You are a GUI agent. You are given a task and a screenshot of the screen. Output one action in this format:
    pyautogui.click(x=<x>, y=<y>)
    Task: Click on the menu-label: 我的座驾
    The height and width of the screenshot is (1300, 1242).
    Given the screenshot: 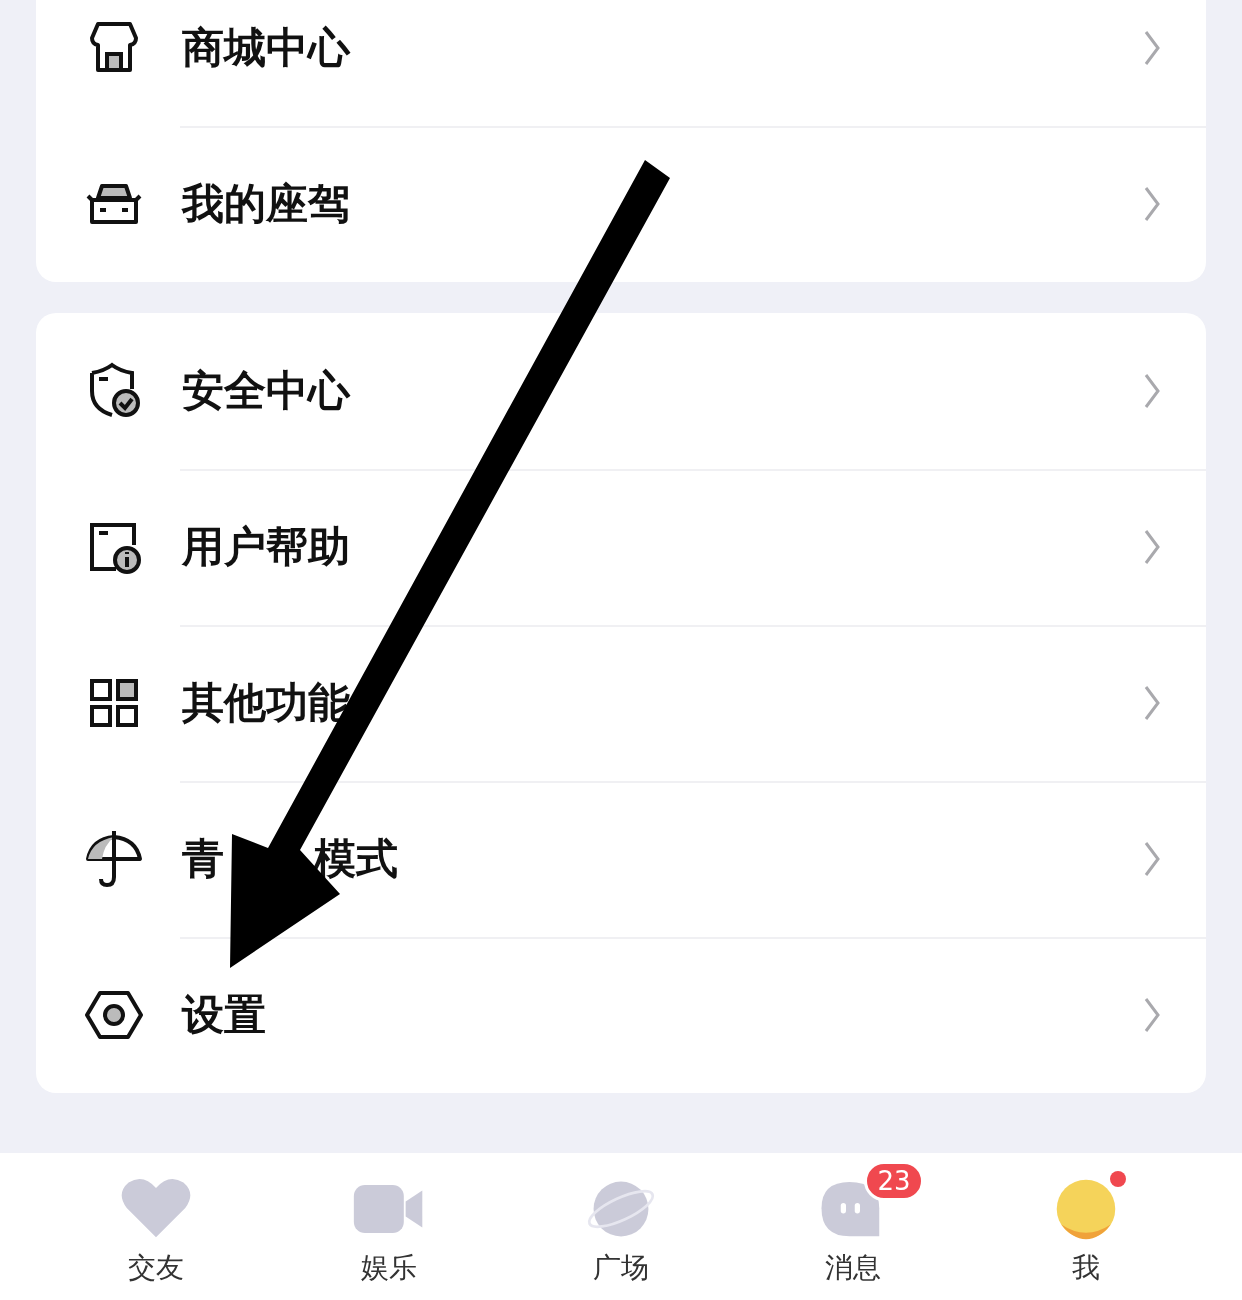 What is the action you would take?
    pyautogui.click(x=266, y=204)
    